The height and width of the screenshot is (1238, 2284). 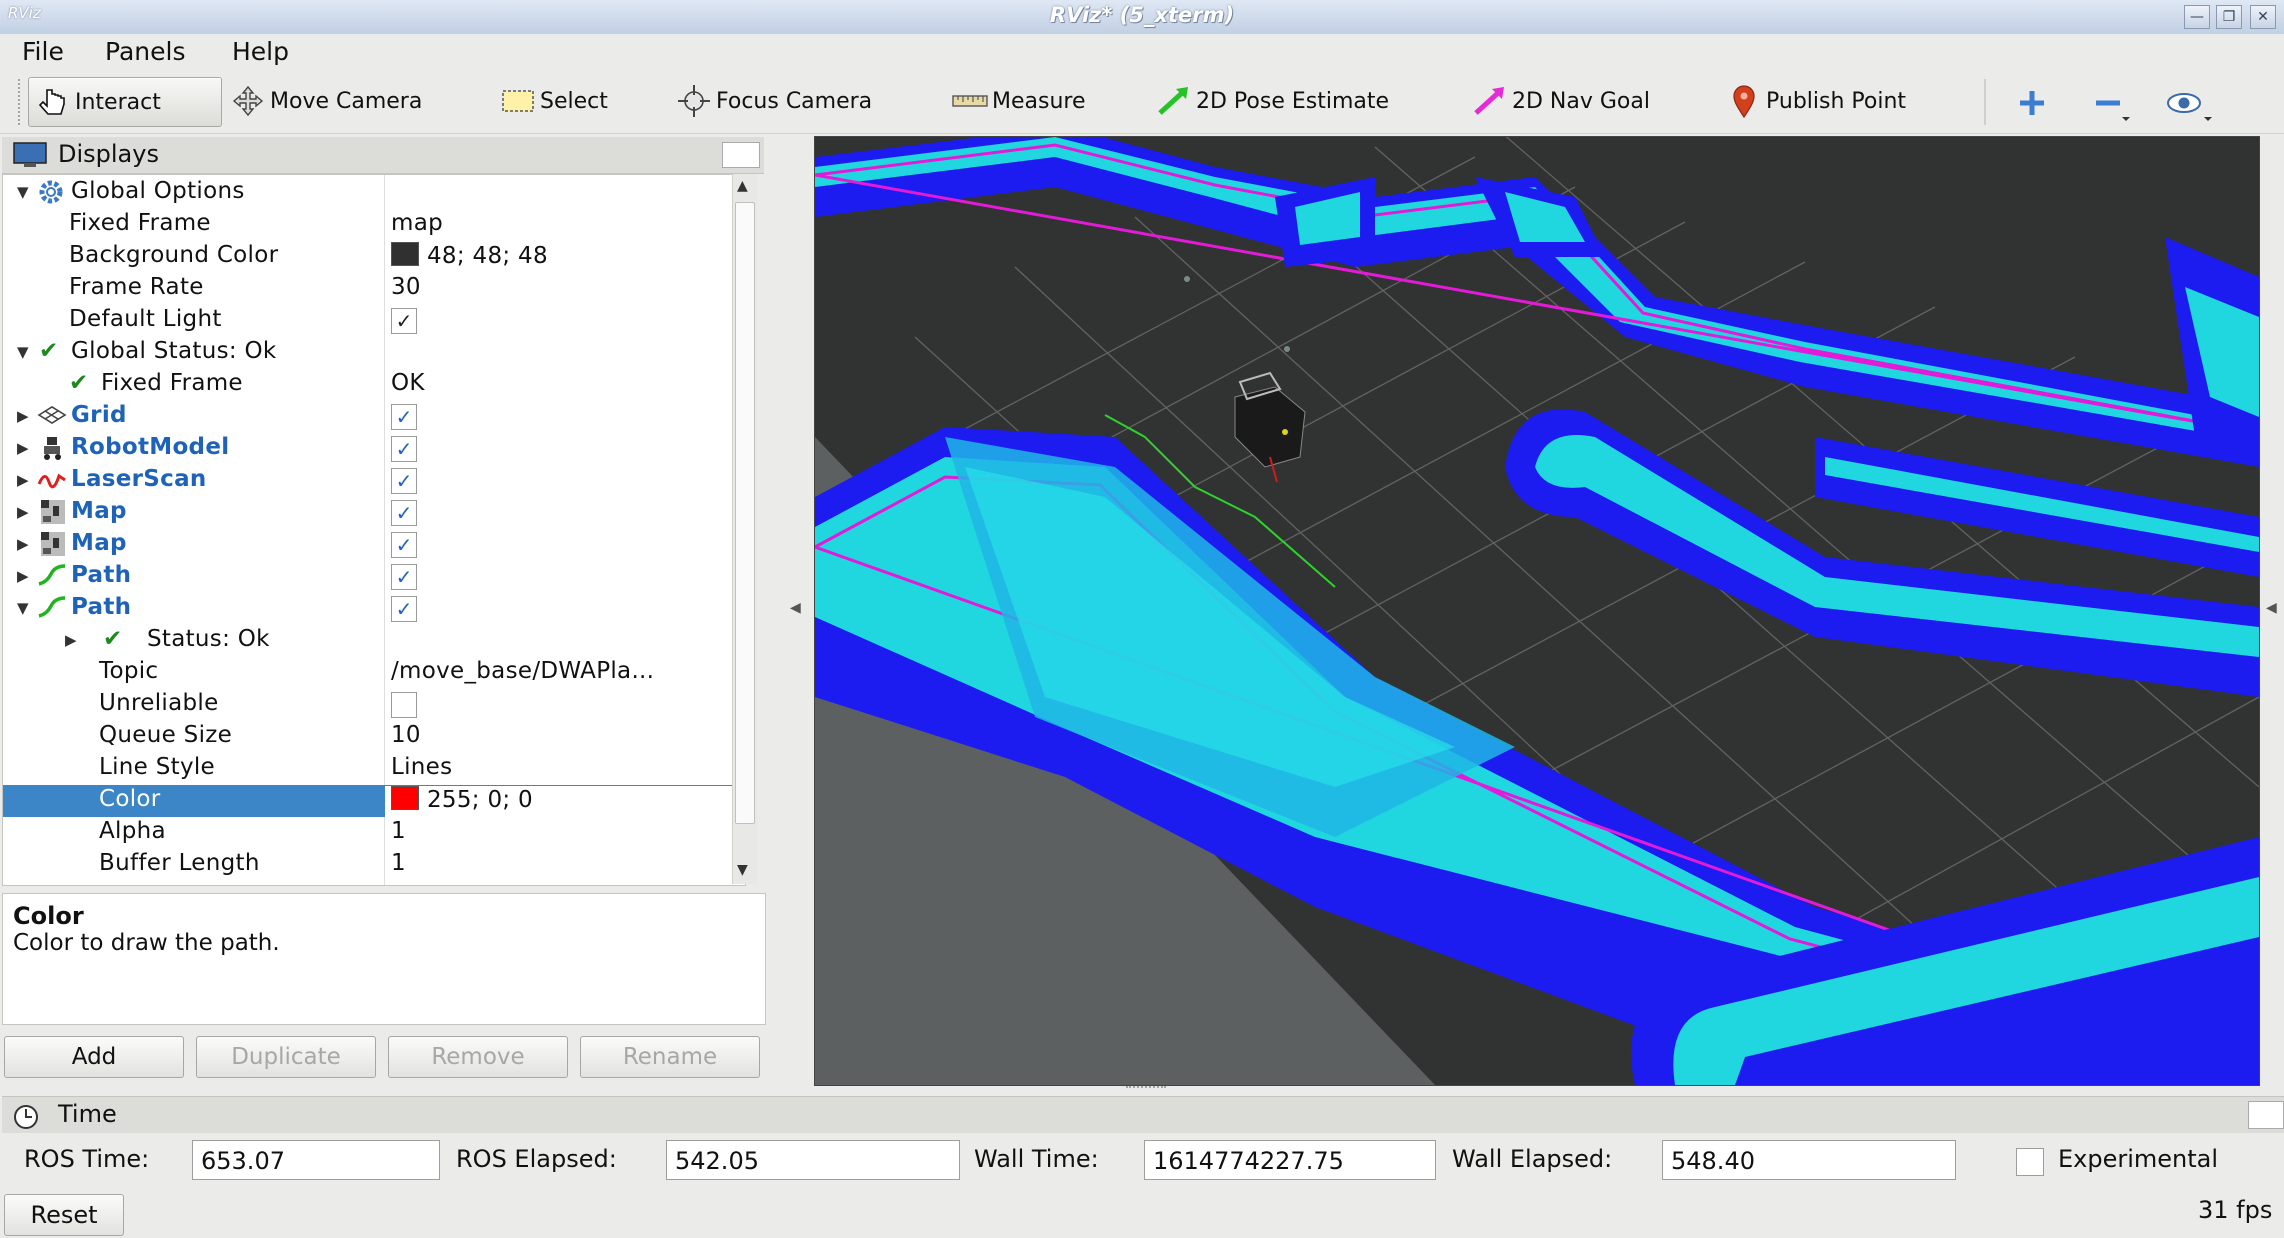 I want to click on tree-row-global-options: ▼ Global Options, so click(x=373, y=193).